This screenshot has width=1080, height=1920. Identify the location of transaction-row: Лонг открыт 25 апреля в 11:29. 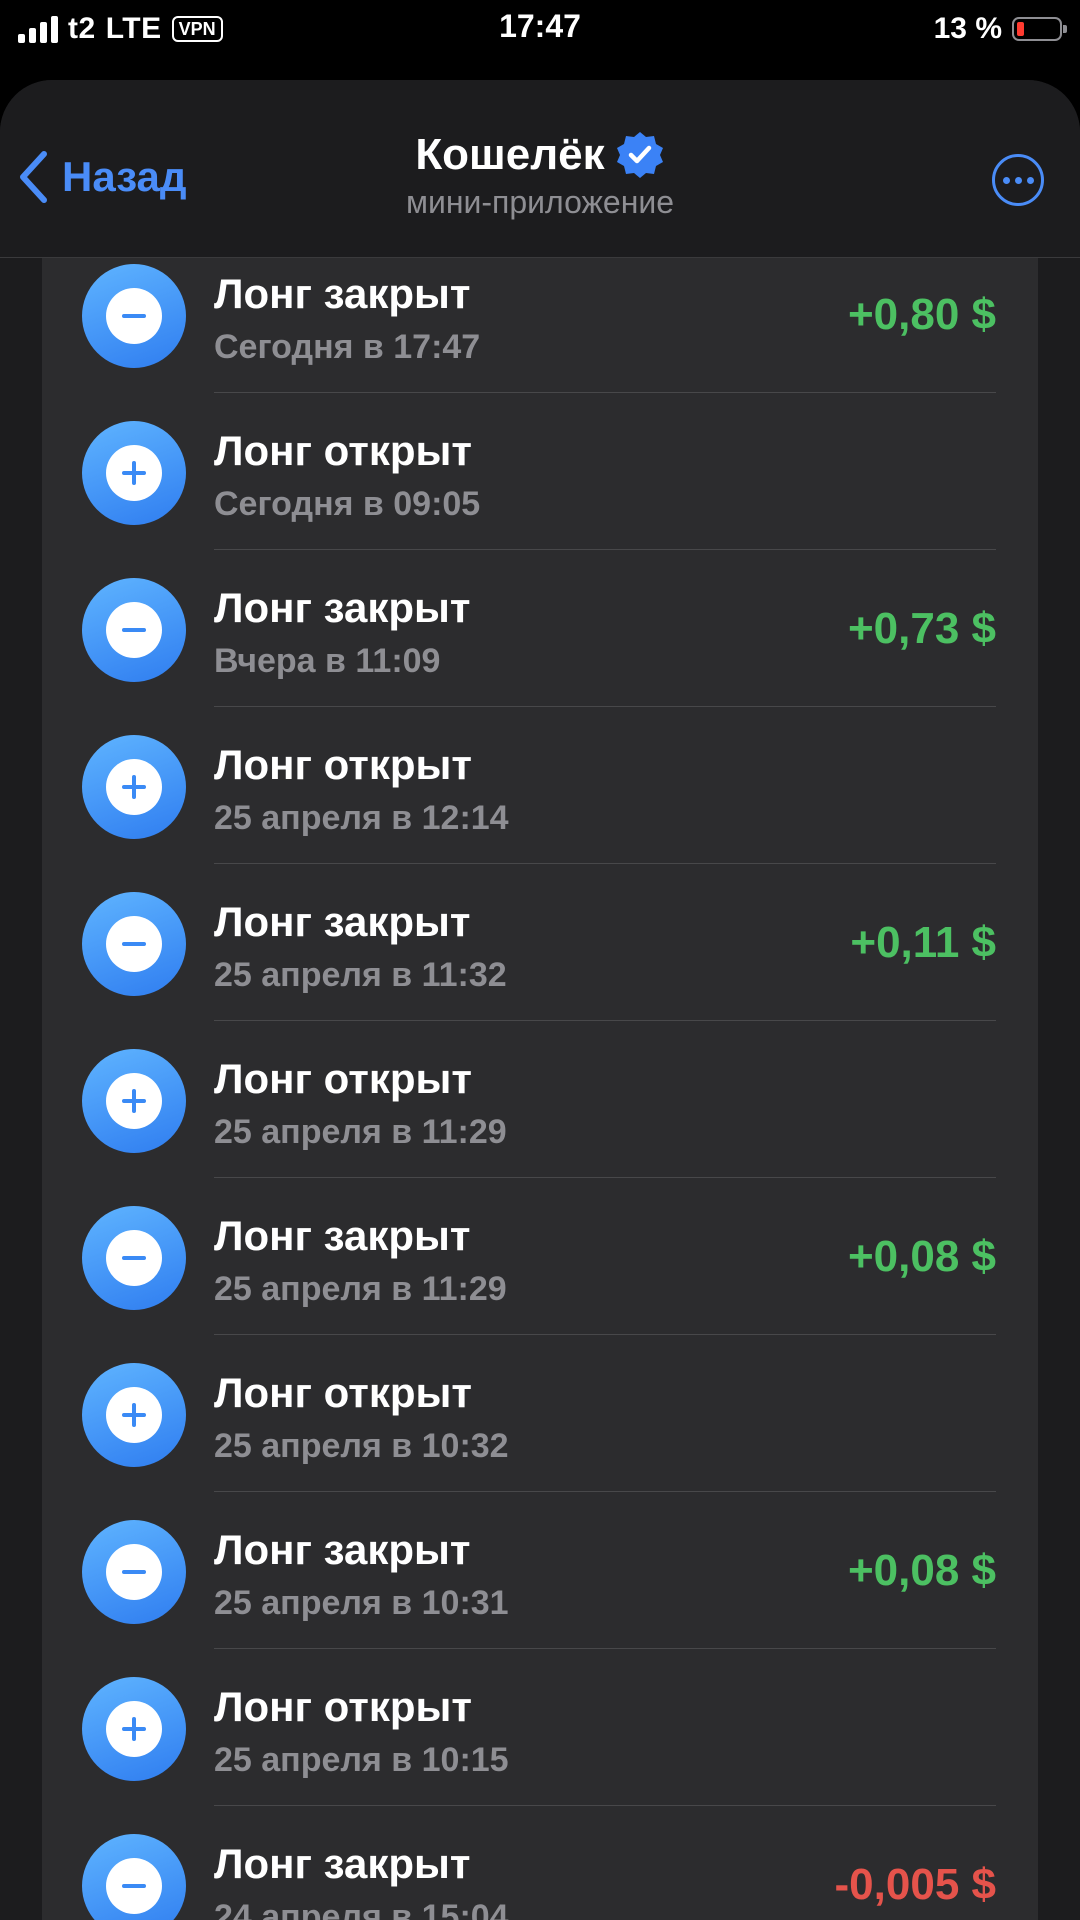
(540, 1099).